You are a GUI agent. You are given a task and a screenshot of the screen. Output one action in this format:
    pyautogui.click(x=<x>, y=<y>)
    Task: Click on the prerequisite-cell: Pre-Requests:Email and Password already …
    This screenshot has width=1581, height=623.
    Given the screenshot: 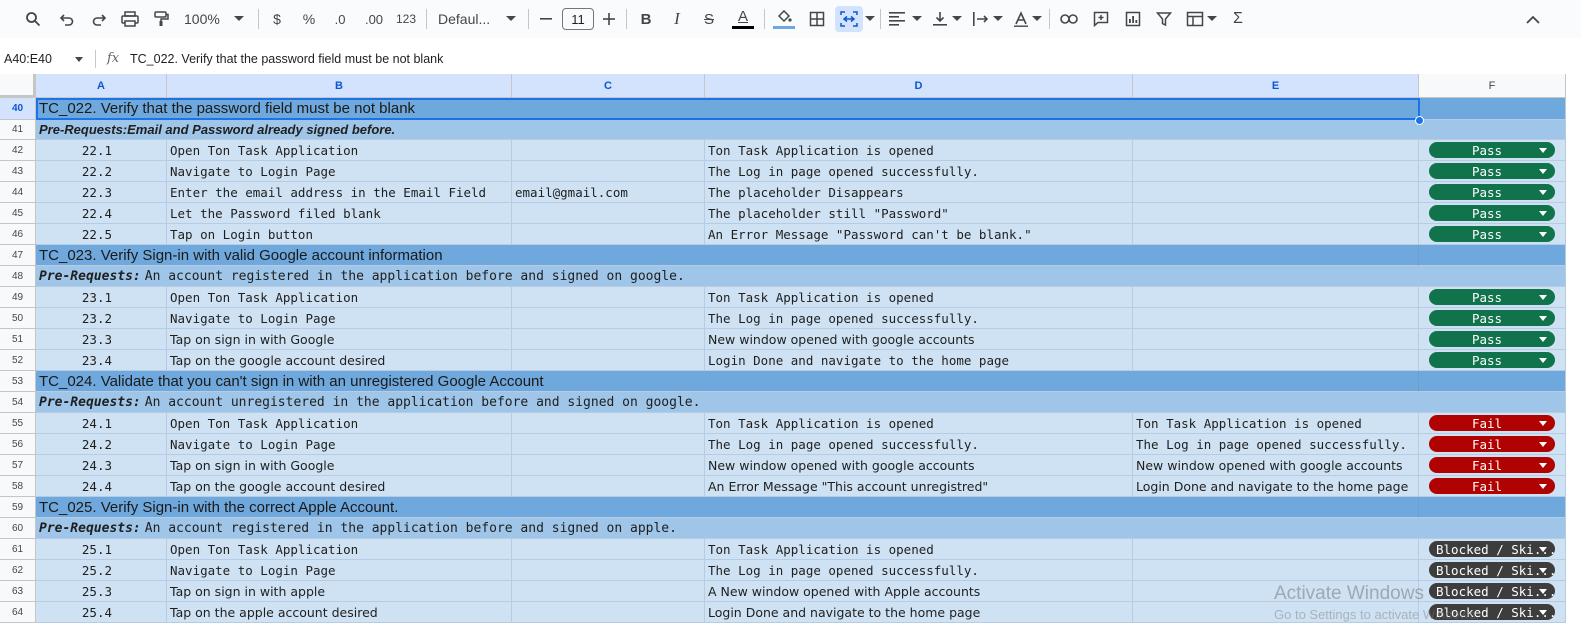 What is the action you would take?
    pyautogui.click(x=801, y=130)
    